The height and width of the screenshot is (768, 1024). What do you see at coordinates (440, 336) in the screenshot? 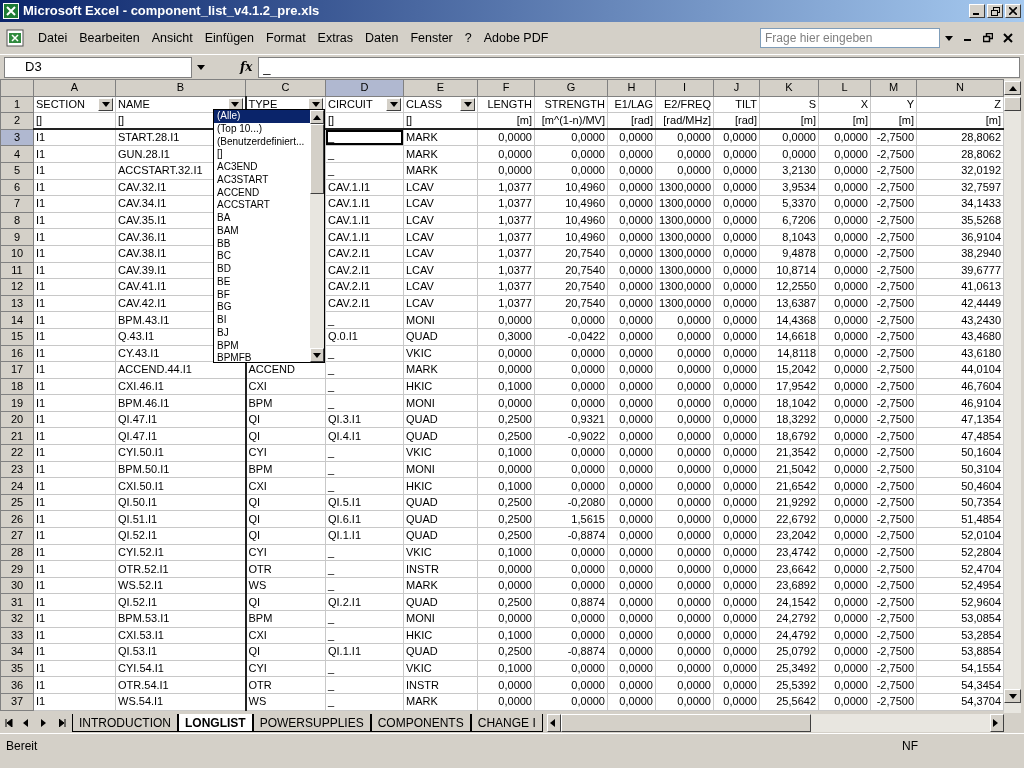
I see `table-cell: QUAD` at bounding box center [440, 336].